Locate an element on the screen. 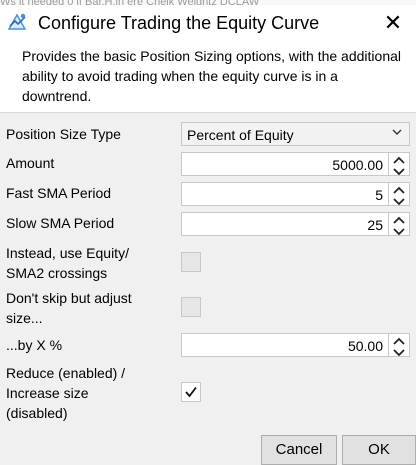 This screenshot has height=465, width=416. fast-sma-value: 5 is located at coordinates (379, 195).